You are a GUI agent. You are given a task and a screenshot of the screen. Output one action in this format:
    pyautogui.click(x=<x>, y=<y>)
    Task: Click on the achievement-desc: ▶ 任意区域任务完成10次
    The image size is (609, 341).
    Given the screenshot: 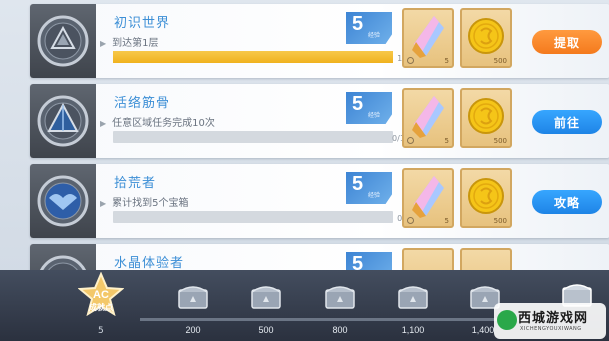 What is the action you would take?
    pyautogui.click(x=157, y=121)
    